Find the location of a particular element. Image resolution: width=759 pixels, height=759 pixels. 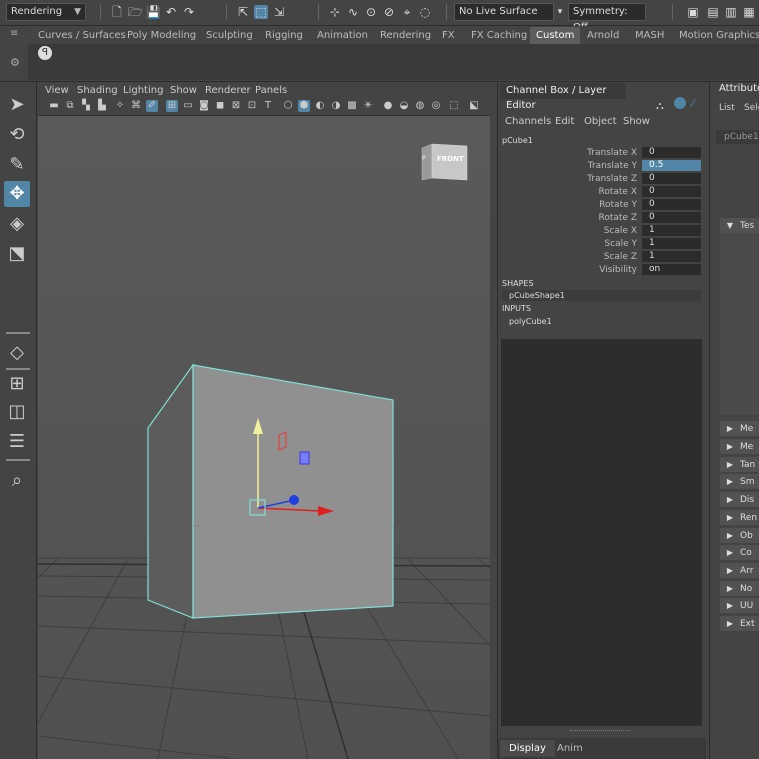

gate-mask-icon: ◼ is located at coordinates (220, 106).